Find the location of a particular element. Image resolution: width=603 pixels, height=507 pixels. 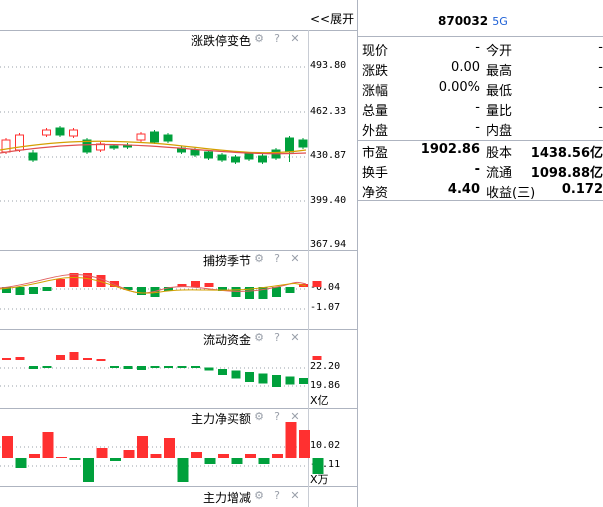

quote-label: 今开 is located at coordinates (499, 51).